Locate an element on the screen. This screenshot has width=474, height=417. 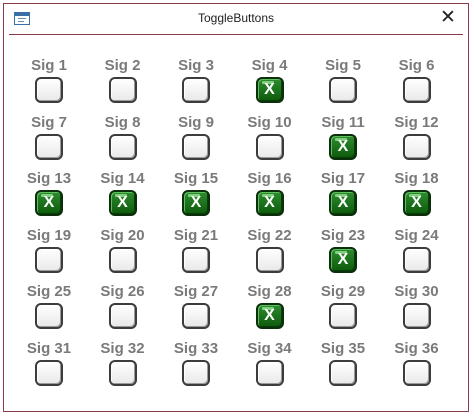
toggle-label: Sig 30 is located at coordinates (416, 291).